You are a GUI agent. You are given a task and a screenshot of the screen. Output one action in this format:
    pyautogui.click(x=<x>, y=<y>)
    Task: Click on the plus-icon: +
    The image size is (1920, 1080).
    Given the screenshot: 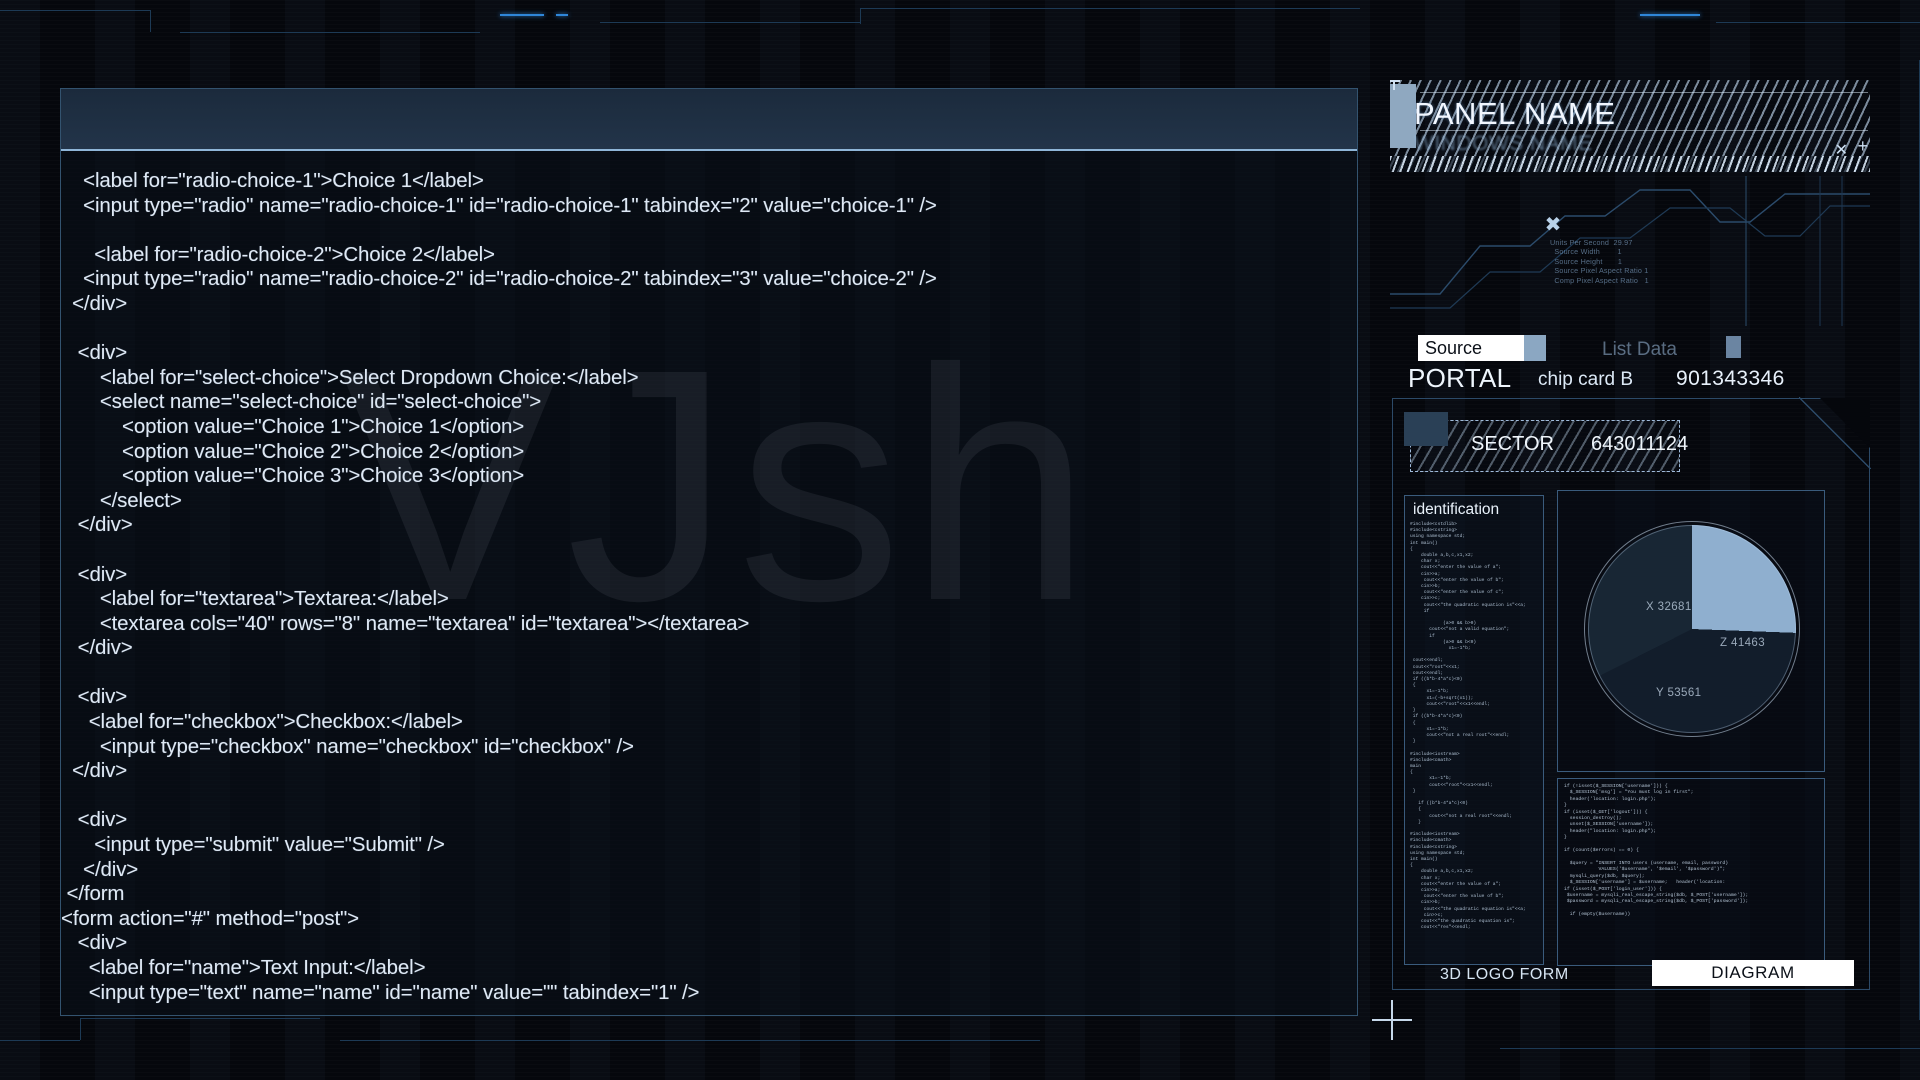 What is the action you would take?
    pyautogui.click(x=1862, y=146)
    